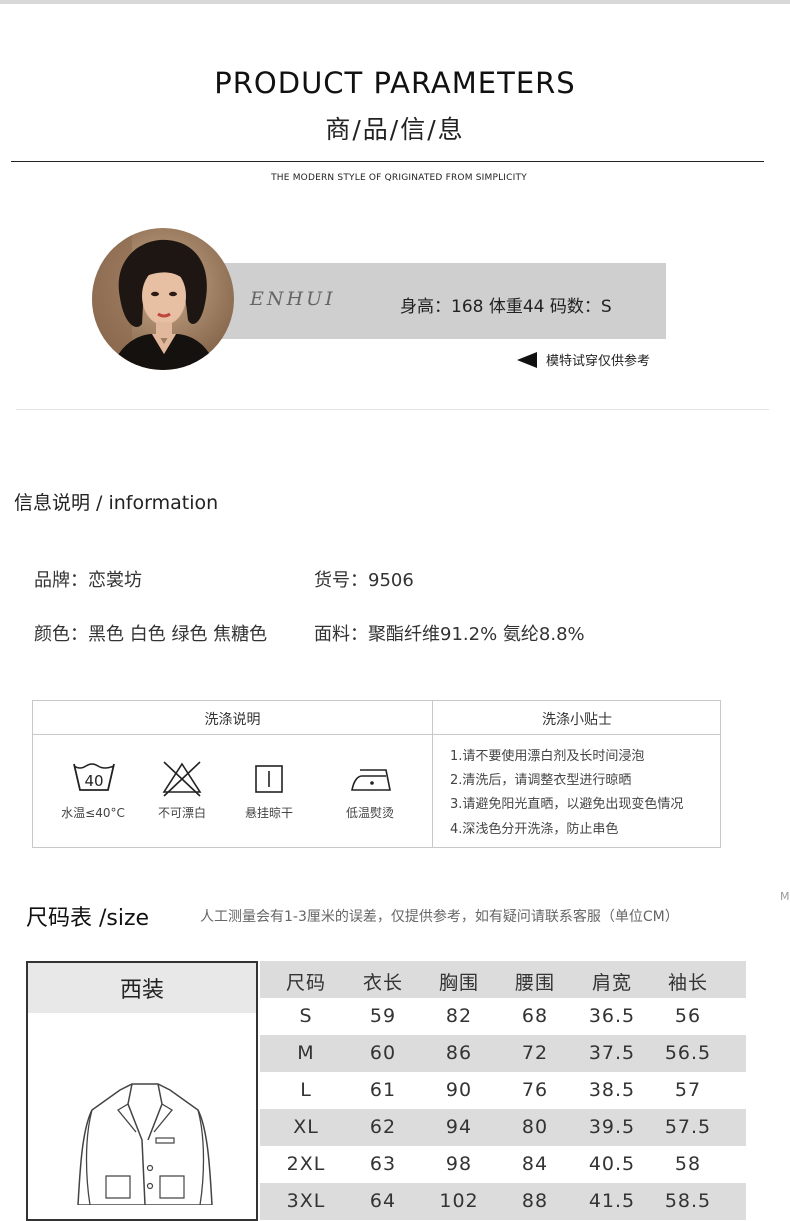 The width and height of the screenshot is (790, 1221). I want to click on table-cell: 36.5, so click(612, 1016).